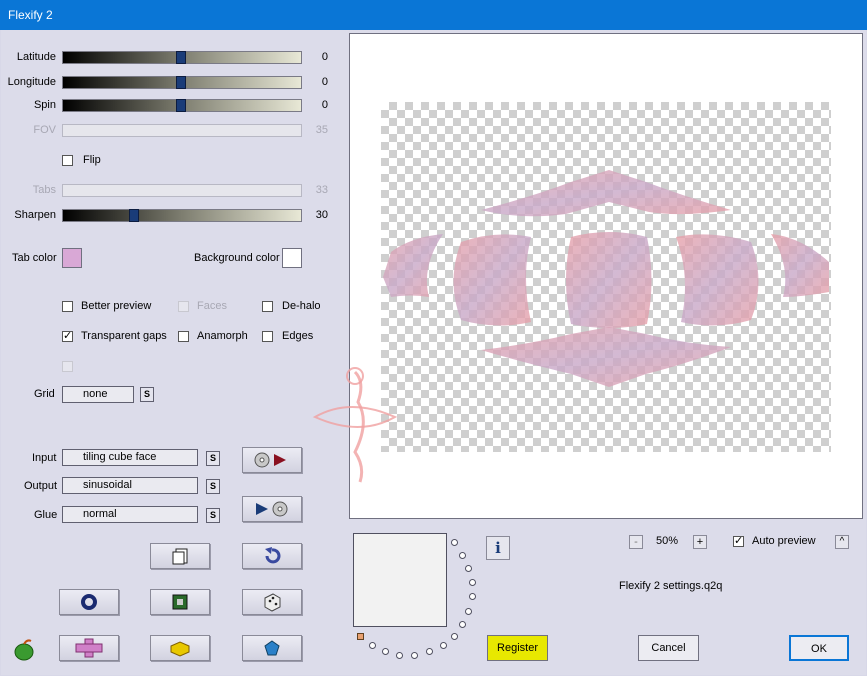  I want to click on fov-label: FOV, so click(44, 130).